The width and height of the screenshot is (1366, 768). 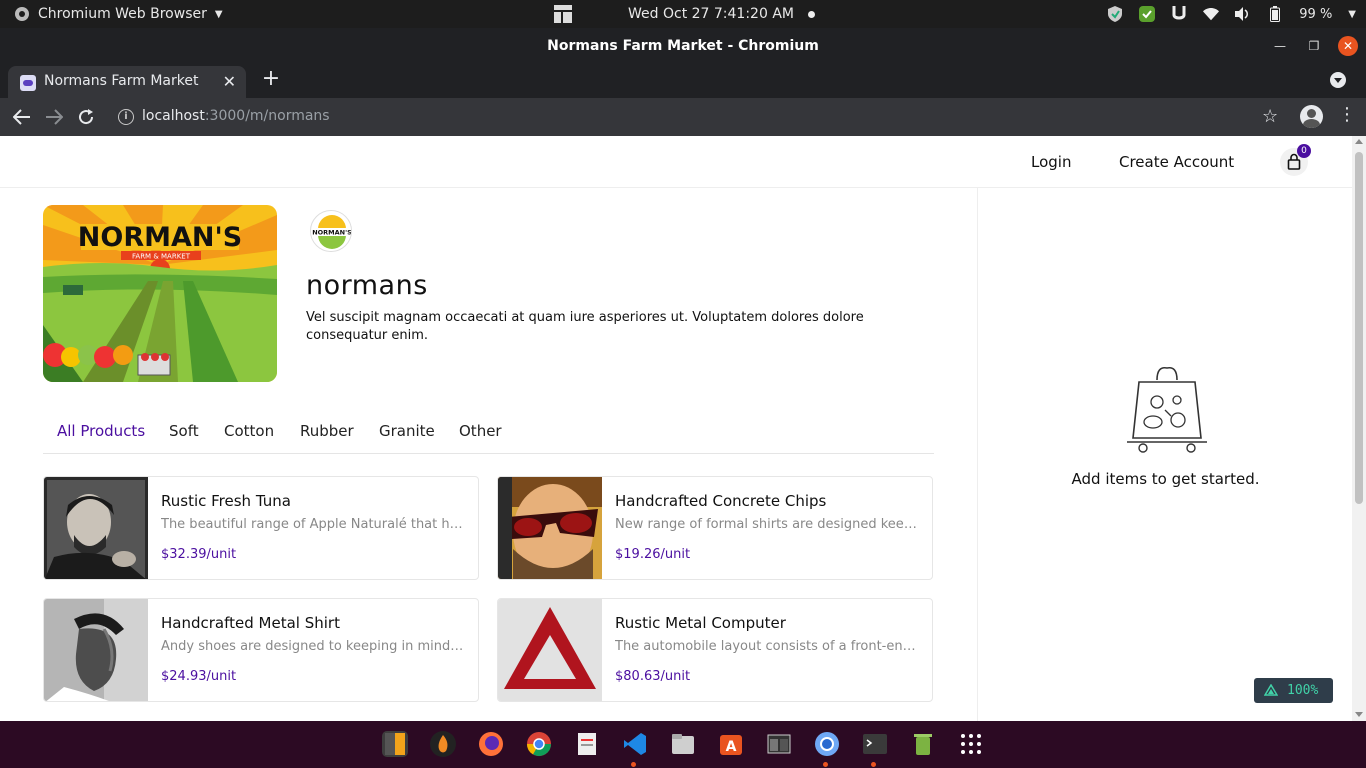 What do you see at coordinates (1303, 690) in the screenshot?
I see `zoom-value: 100%` at bounding box center [1303, 690].